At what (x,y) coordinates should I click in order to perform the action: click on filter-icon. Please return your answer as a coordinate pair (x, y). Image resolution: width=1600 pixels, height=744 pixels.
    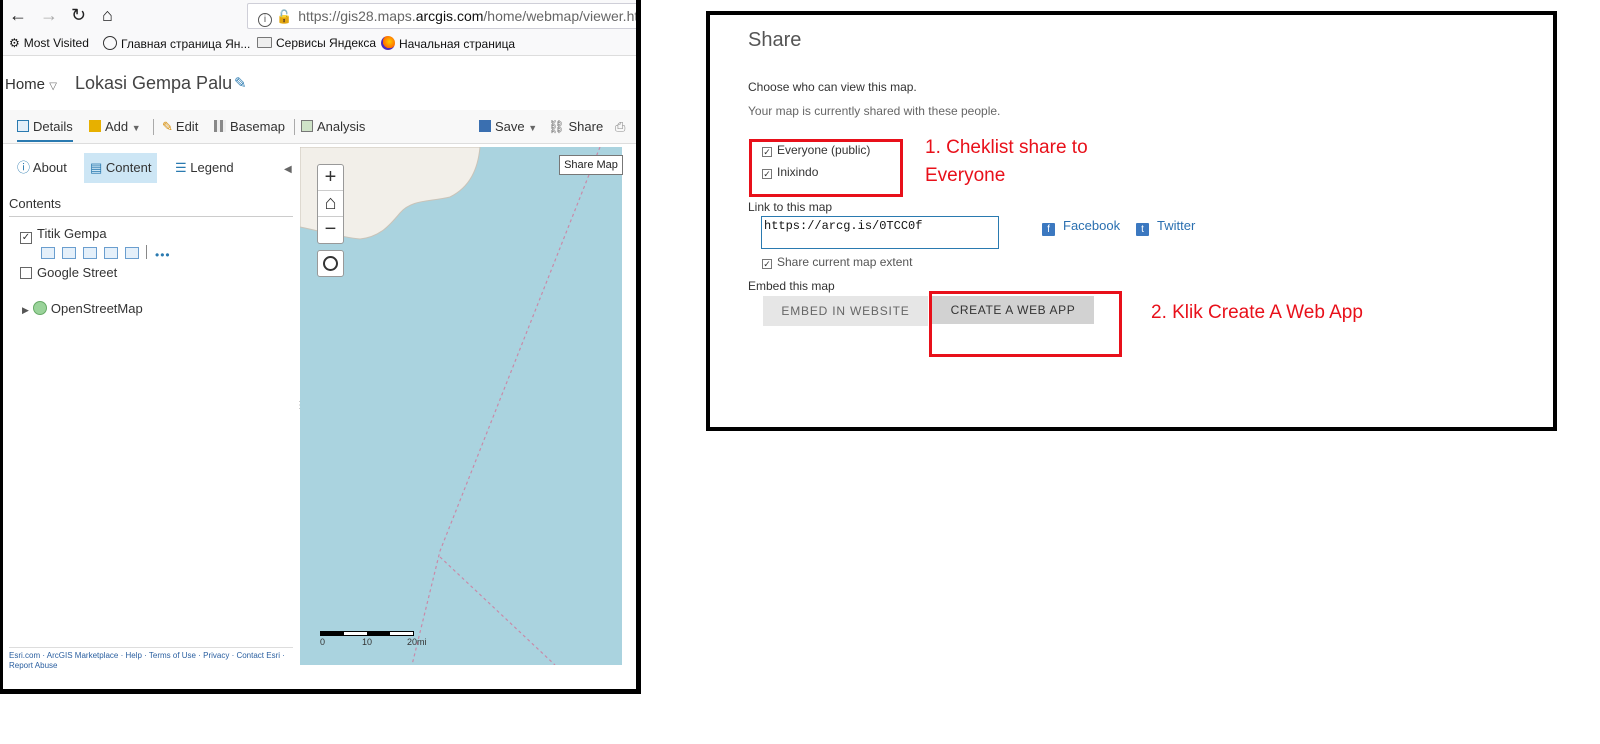
    Looking at the image, I should click on (132, 253).